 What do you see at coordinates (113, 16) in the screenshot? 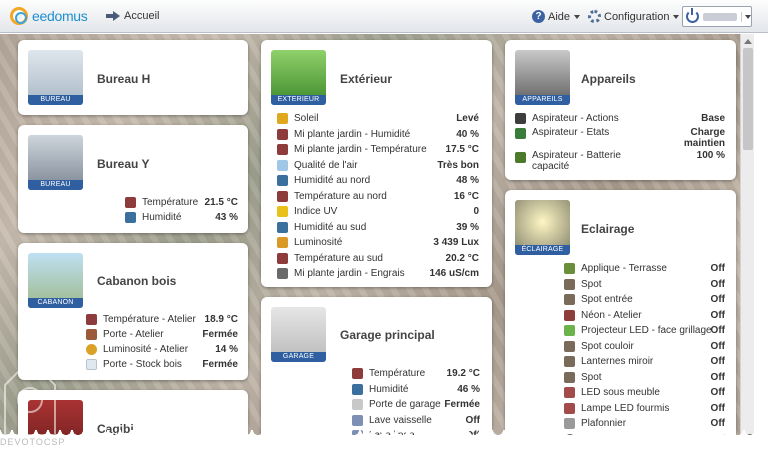
I see `arrow-right-icon` at bounding box center [113, 16].